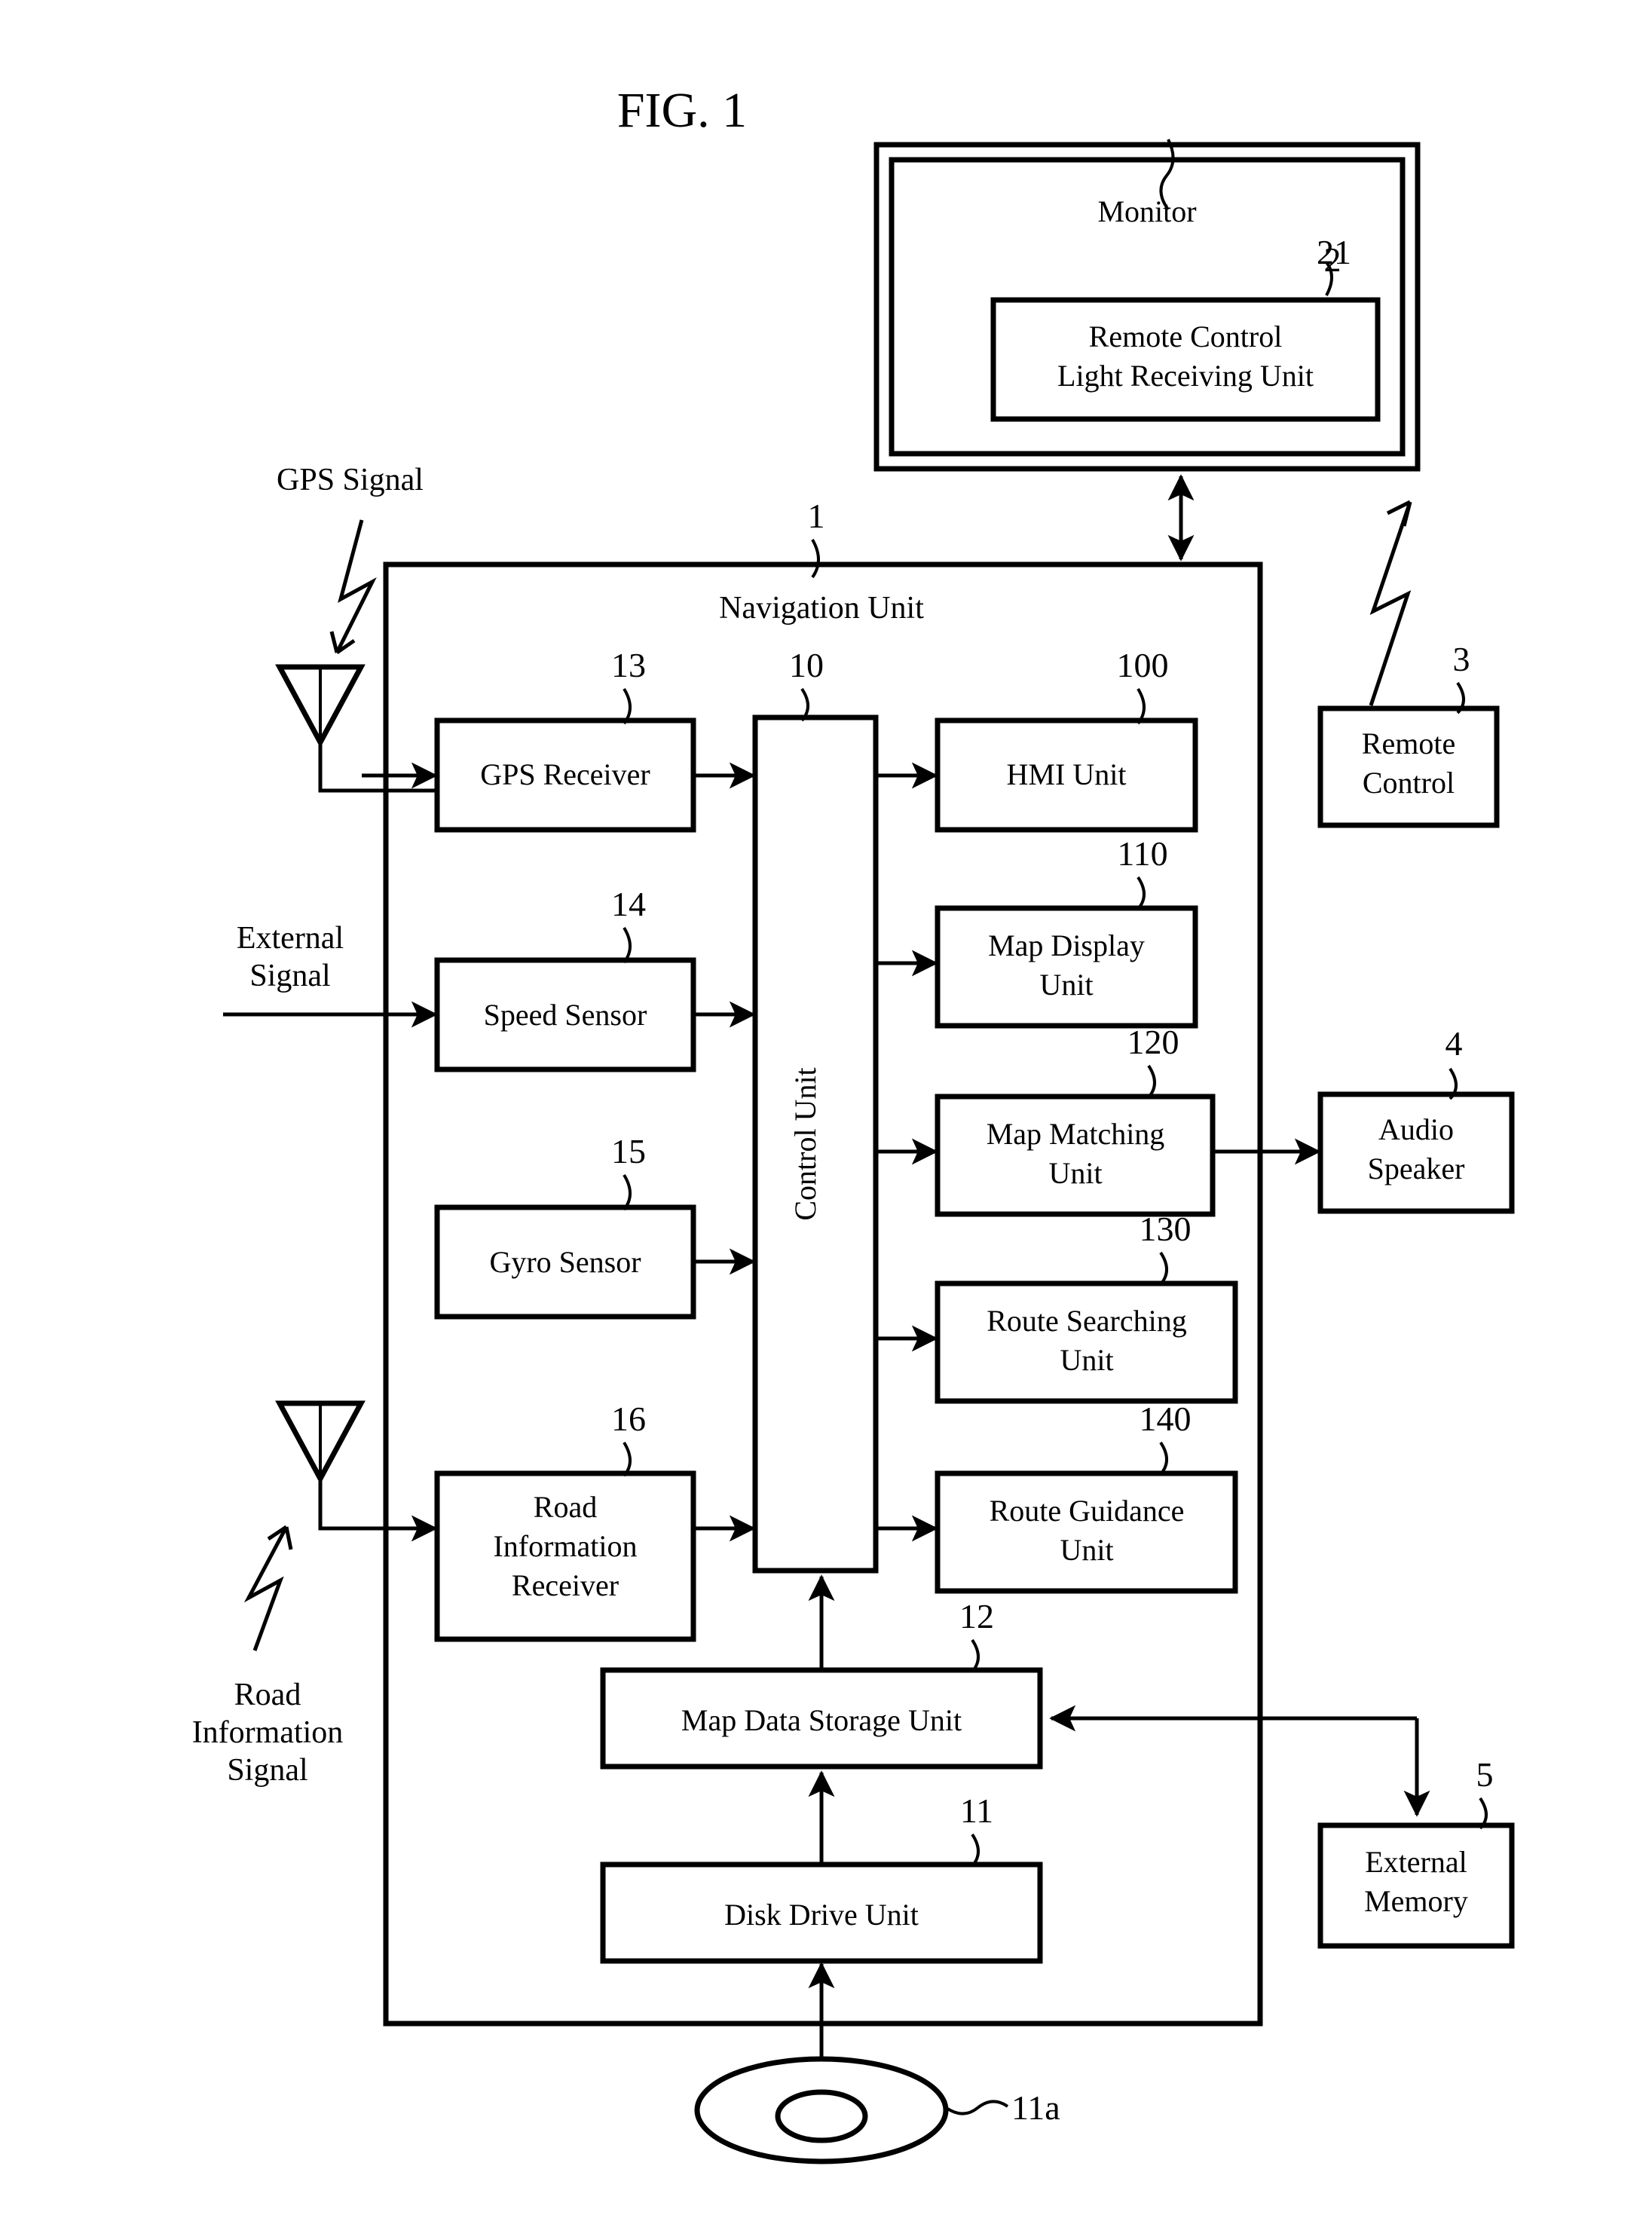 The width and height of the screenshot is (1652, 2221). Describe the element at coordinates (628, 1192) in the screenshot. I see `gyro-sensor-ref-leader` at that location.